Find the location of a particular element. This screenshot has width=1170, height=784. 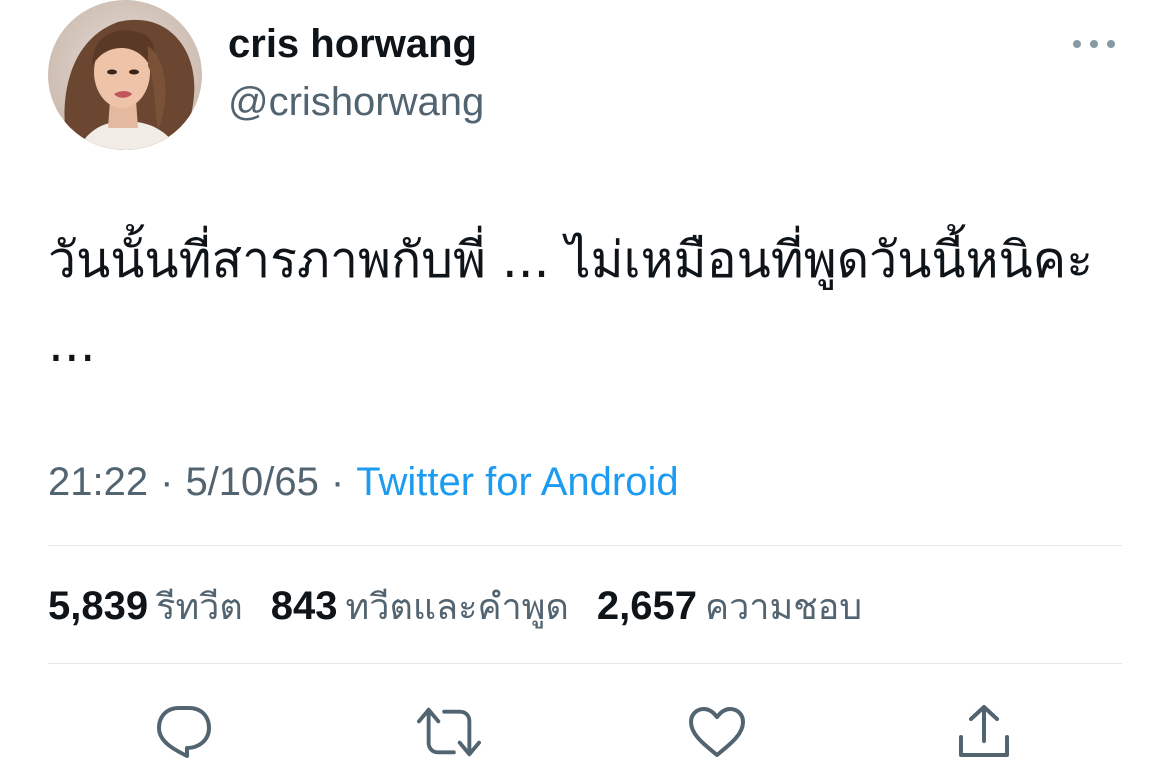

likes-label: ความชอบ is located at coordinates (783, 607).